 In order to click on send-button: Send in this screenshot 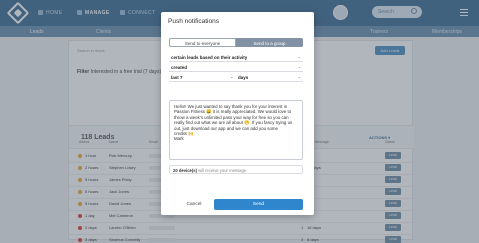, I will do `click(258, 204)`.